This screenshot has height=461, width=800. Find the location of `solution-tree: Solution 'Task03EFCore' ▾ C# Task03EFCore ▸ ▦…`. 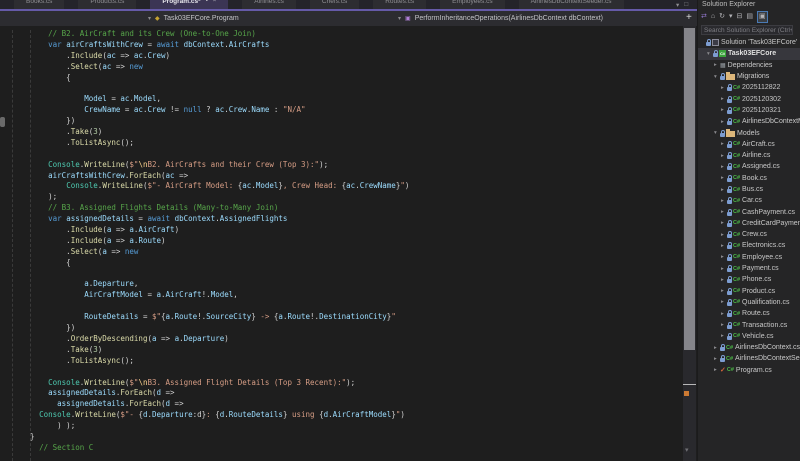

solution-tree: Solution 'Task03EFCore' ▾ C# Task03EFCore ▸ ▦… is located at coordinates (749, 206).